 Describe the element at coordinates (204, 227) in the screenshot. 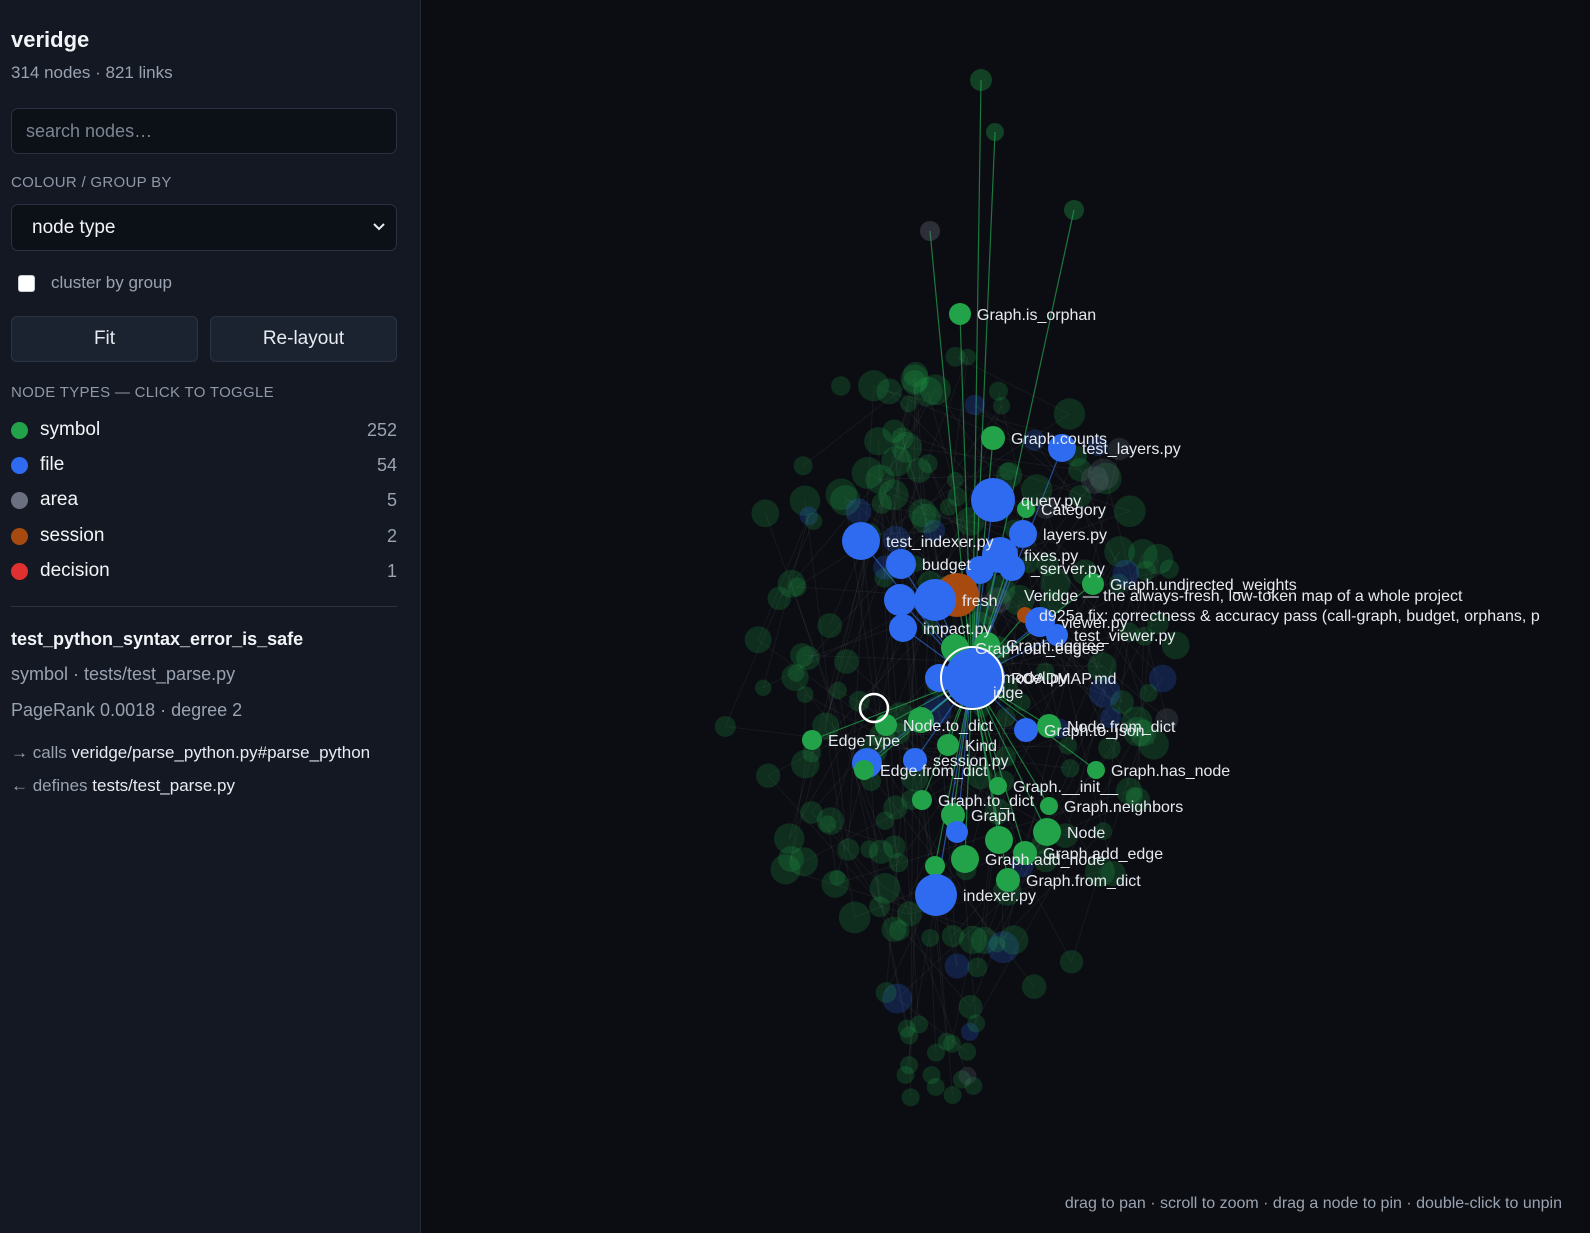

I see `group-by-select: node type` at that location.